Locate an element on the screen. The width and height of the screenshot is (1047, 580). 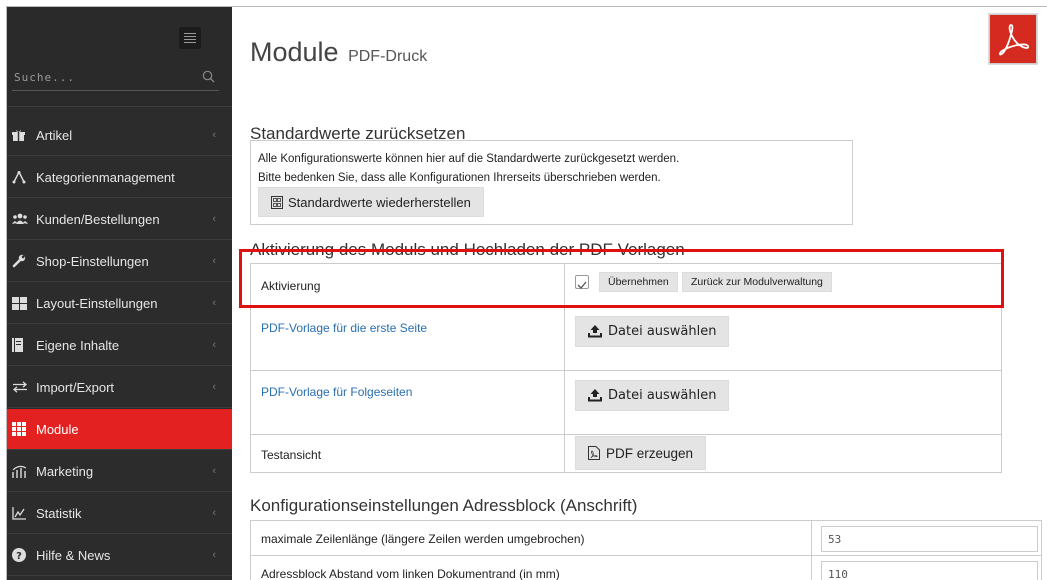
arrows-icon is located at coordinates (24, 387).